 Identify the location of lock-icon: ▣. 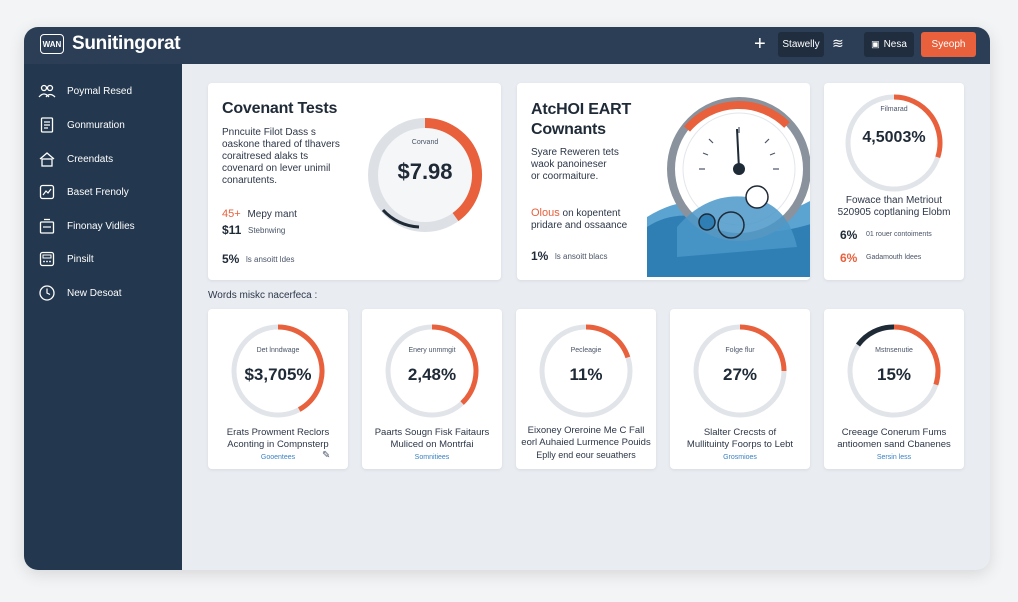
(875, 44).